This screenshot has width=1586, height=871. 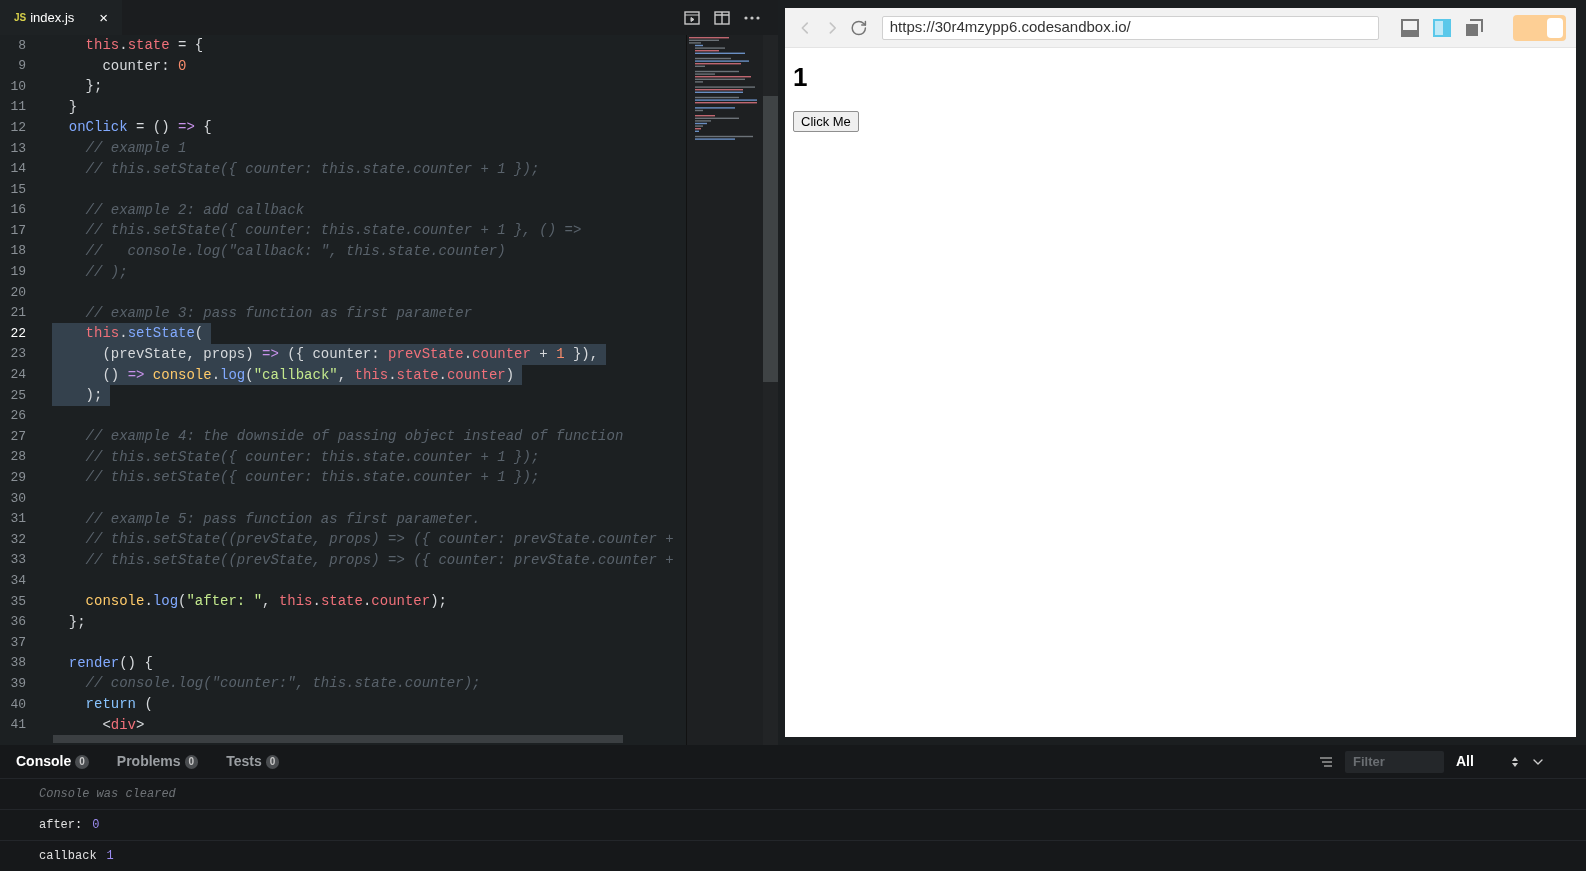 What do you see at coordinates (17, 169) in the screenshot?
I see `line-number: 14` at bounding box center [17, 169].